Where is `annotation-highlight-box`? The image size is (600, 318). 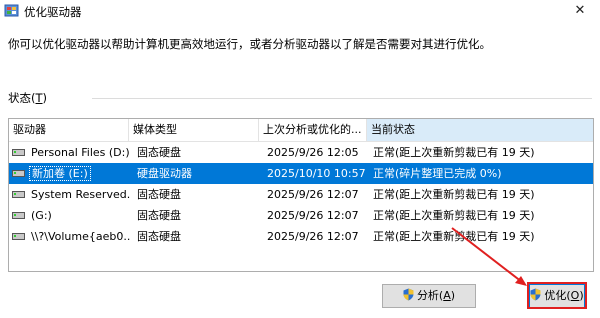
annotation-highlight-box is located at coordinates (557, 295).